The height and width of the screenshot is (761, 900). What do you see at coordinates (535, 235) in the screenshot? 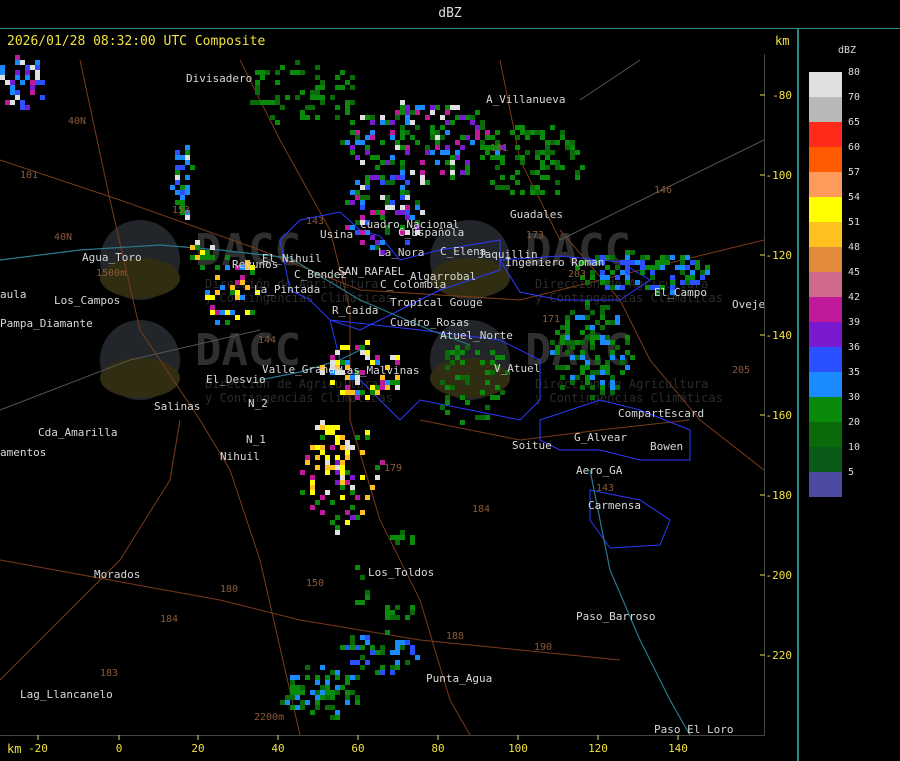
I see `route-label: 173` at bounding box center [535, 235].